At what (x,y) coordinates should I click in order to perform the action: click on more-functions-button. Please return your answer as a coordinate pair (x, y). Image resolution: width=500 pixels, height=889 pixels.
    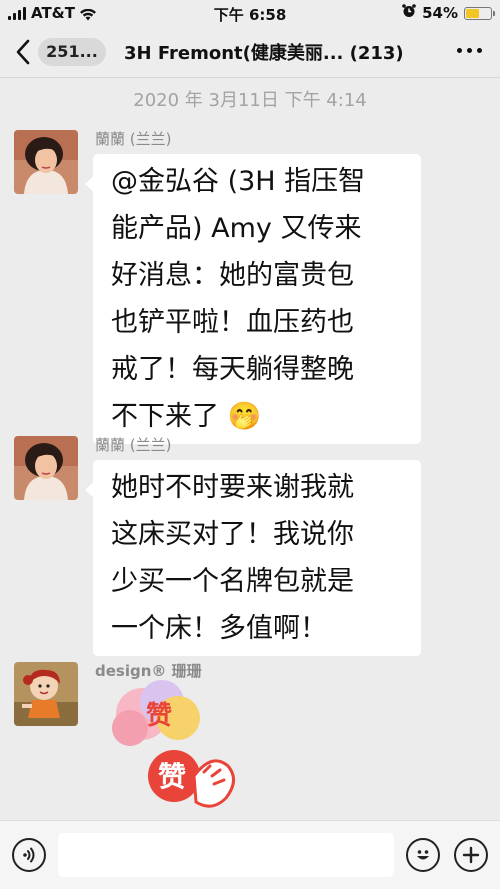
    Looking at the image, I should click on (471, 855).